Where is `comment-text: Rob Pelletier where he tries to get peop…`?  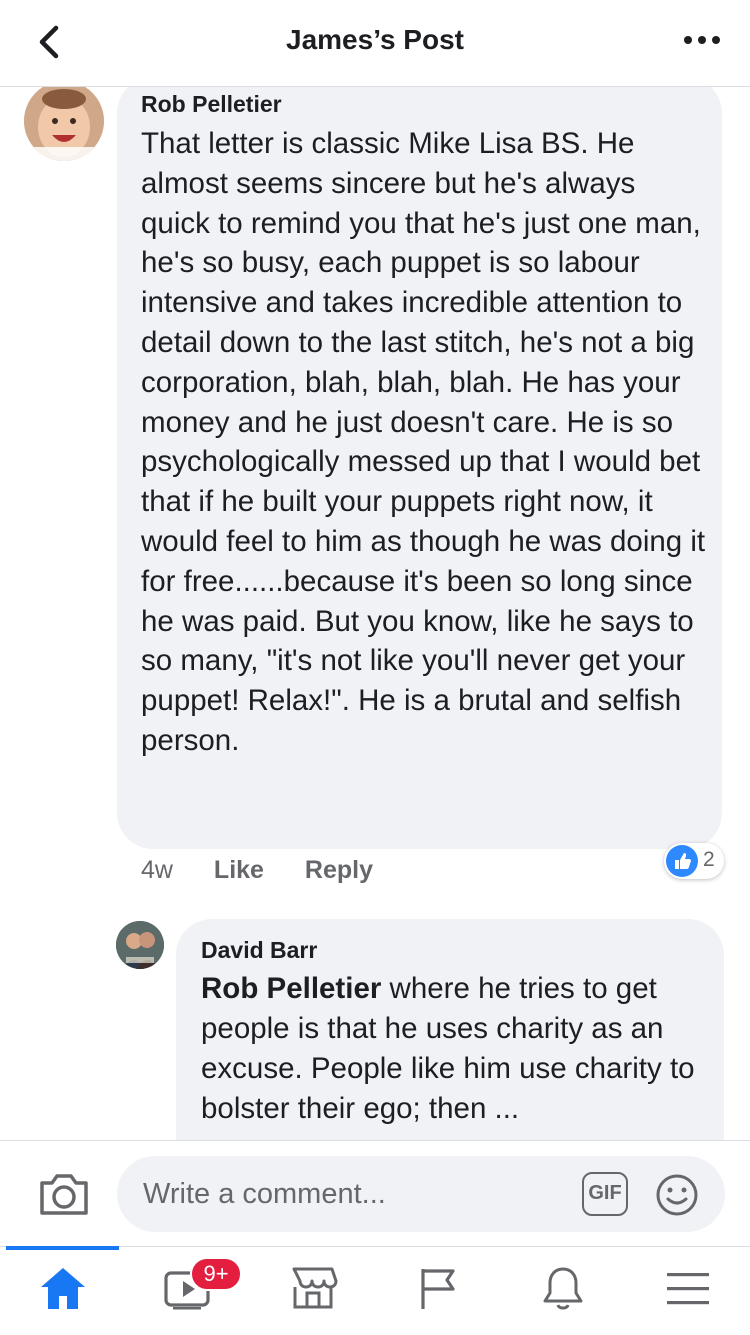
comment-text: Rob Pelletier where he tries to get peop… is located at coordinates (453, 1049).